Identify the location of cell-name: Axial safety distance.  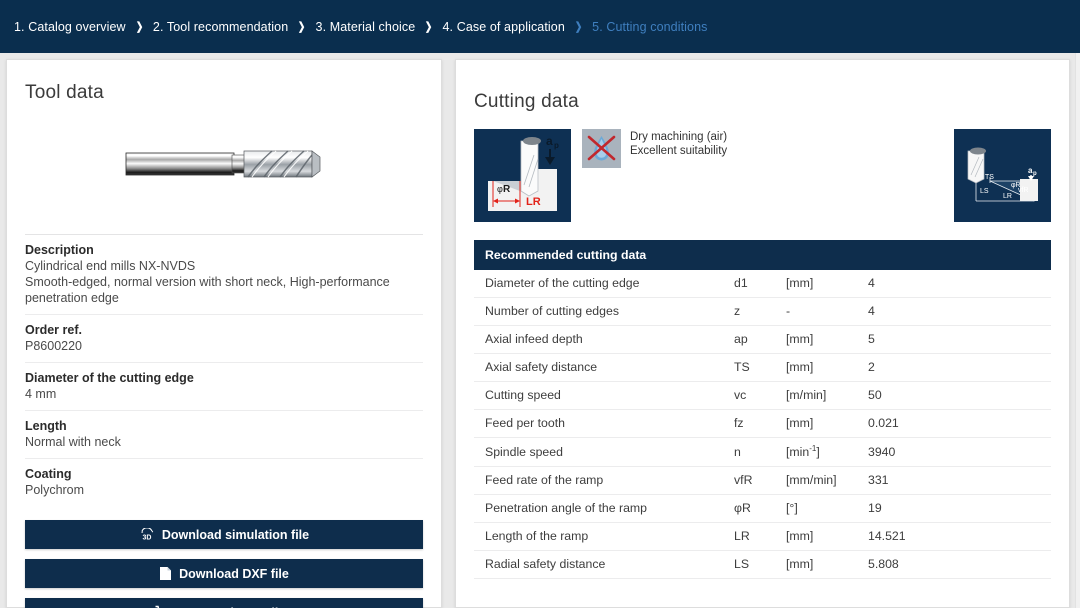
(604, 367).